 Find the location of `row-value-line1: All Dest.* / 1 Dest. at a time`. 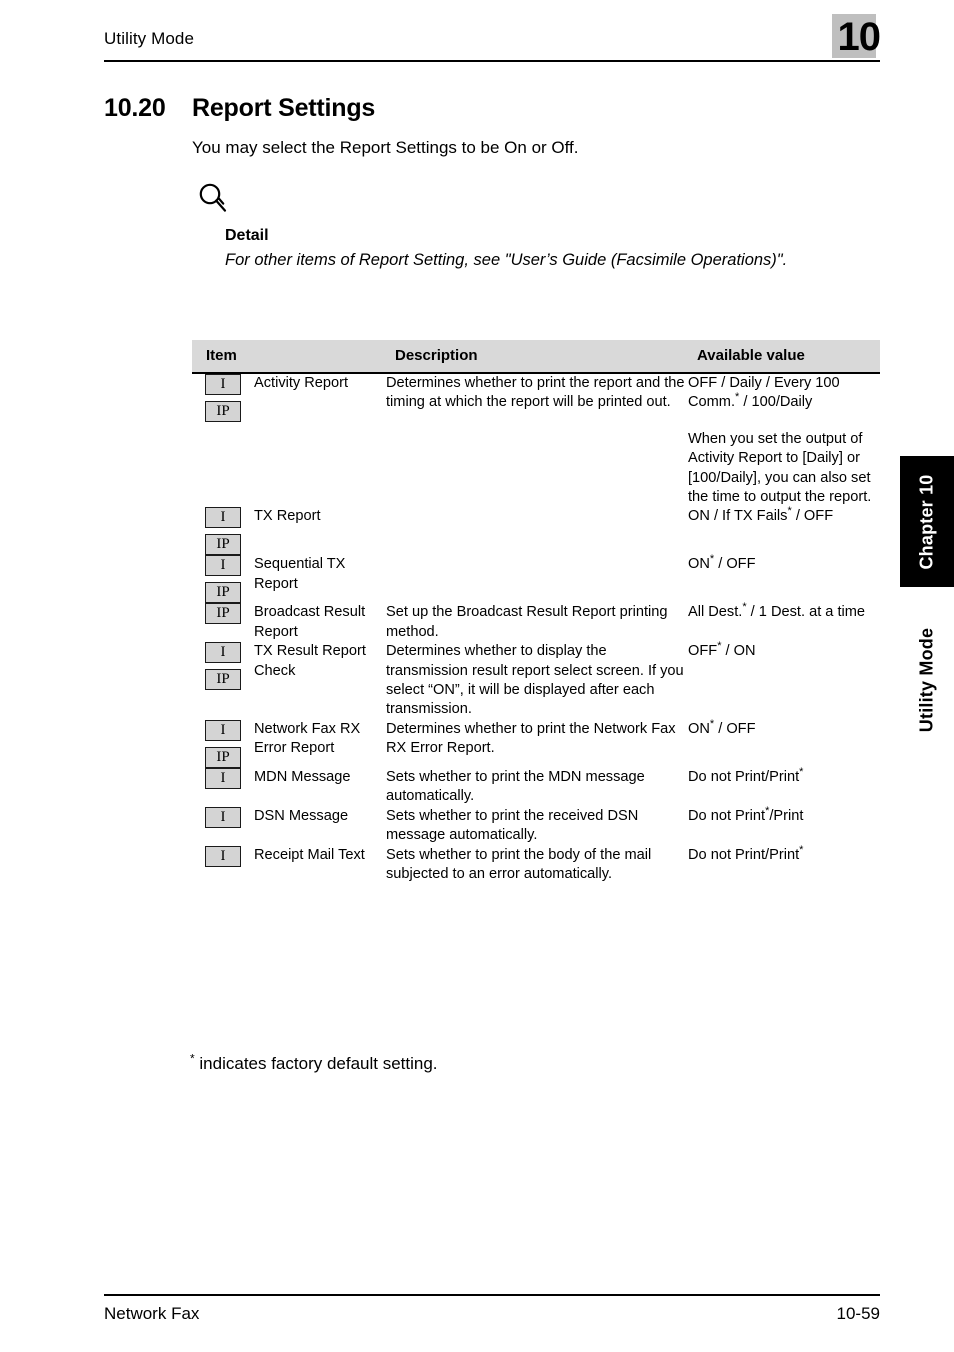

row-value-line1: All Dest.* / 1 Dest. at a time is located at coordinates (777, 611).